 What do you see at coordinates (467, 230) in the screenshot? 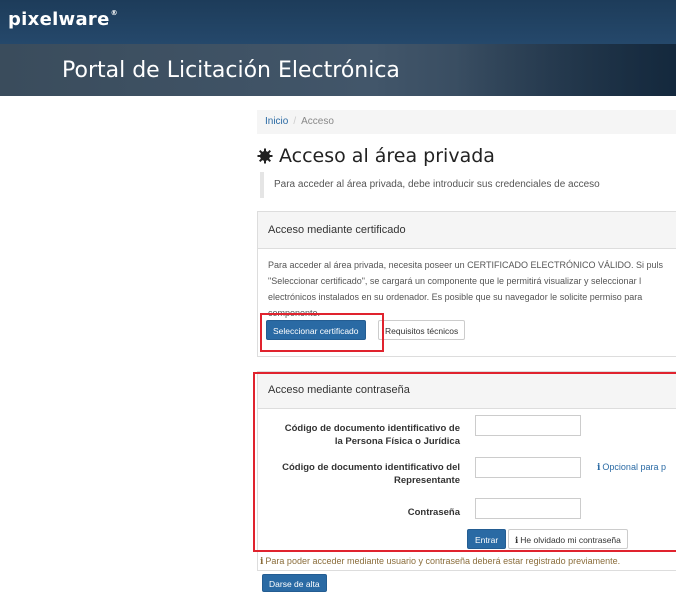
I see `certificate-panel-heading: Acceso mediante certificado` at bounding box center [467, 230].